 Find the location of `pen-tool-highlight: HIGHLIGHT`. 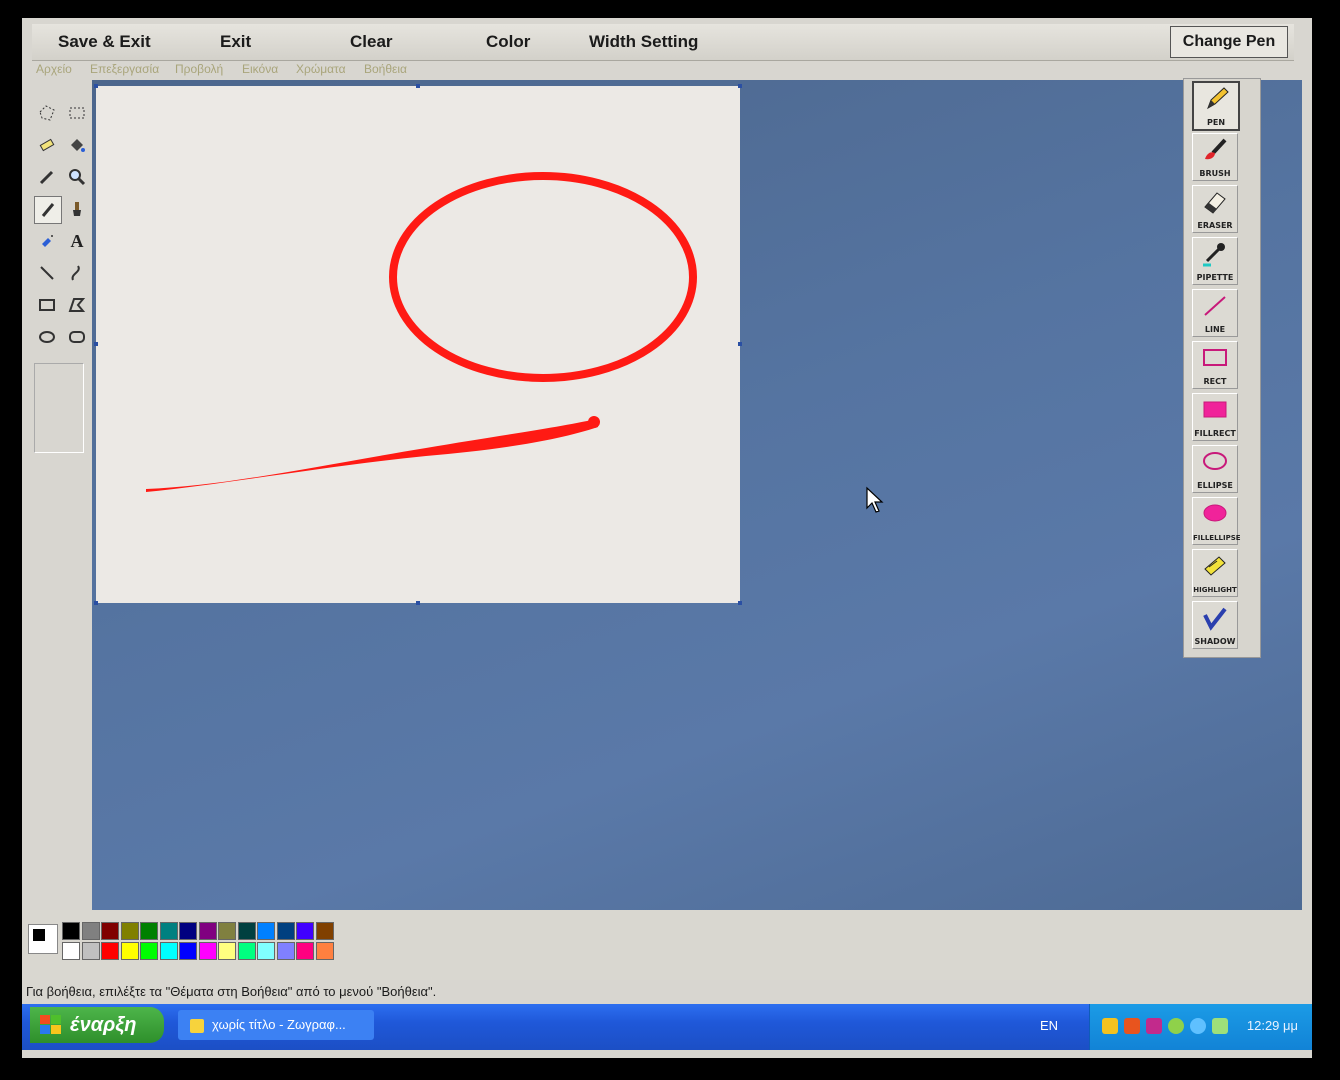

pen-tool-highlight: HIGHLIGHT is located at coordinates (1215, 573).